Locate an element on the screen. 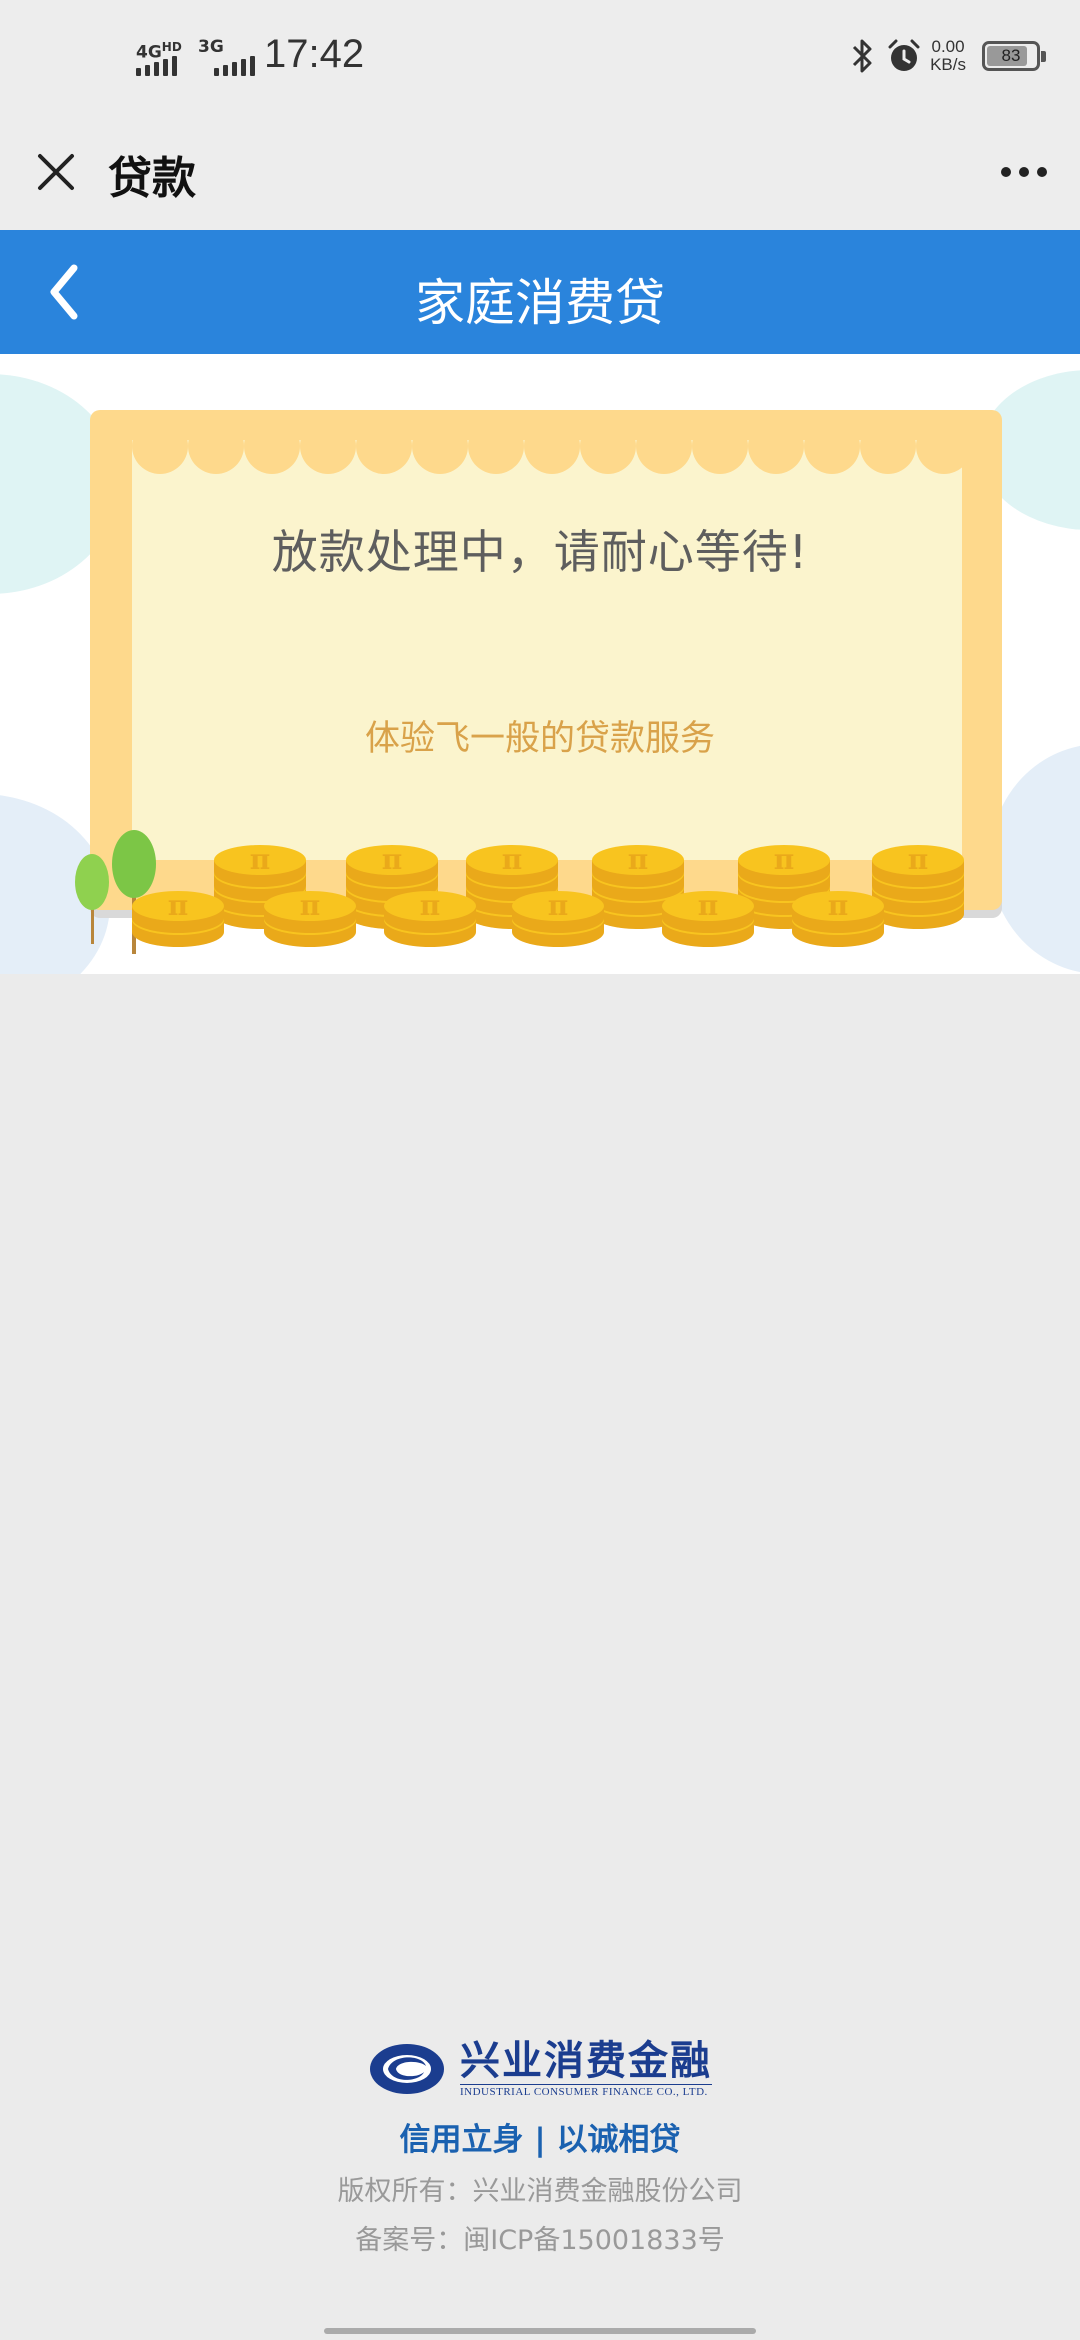 The height and width of the screenshot is (2340, 1080). signal-strength-icon is located at coordinates (156, 64).